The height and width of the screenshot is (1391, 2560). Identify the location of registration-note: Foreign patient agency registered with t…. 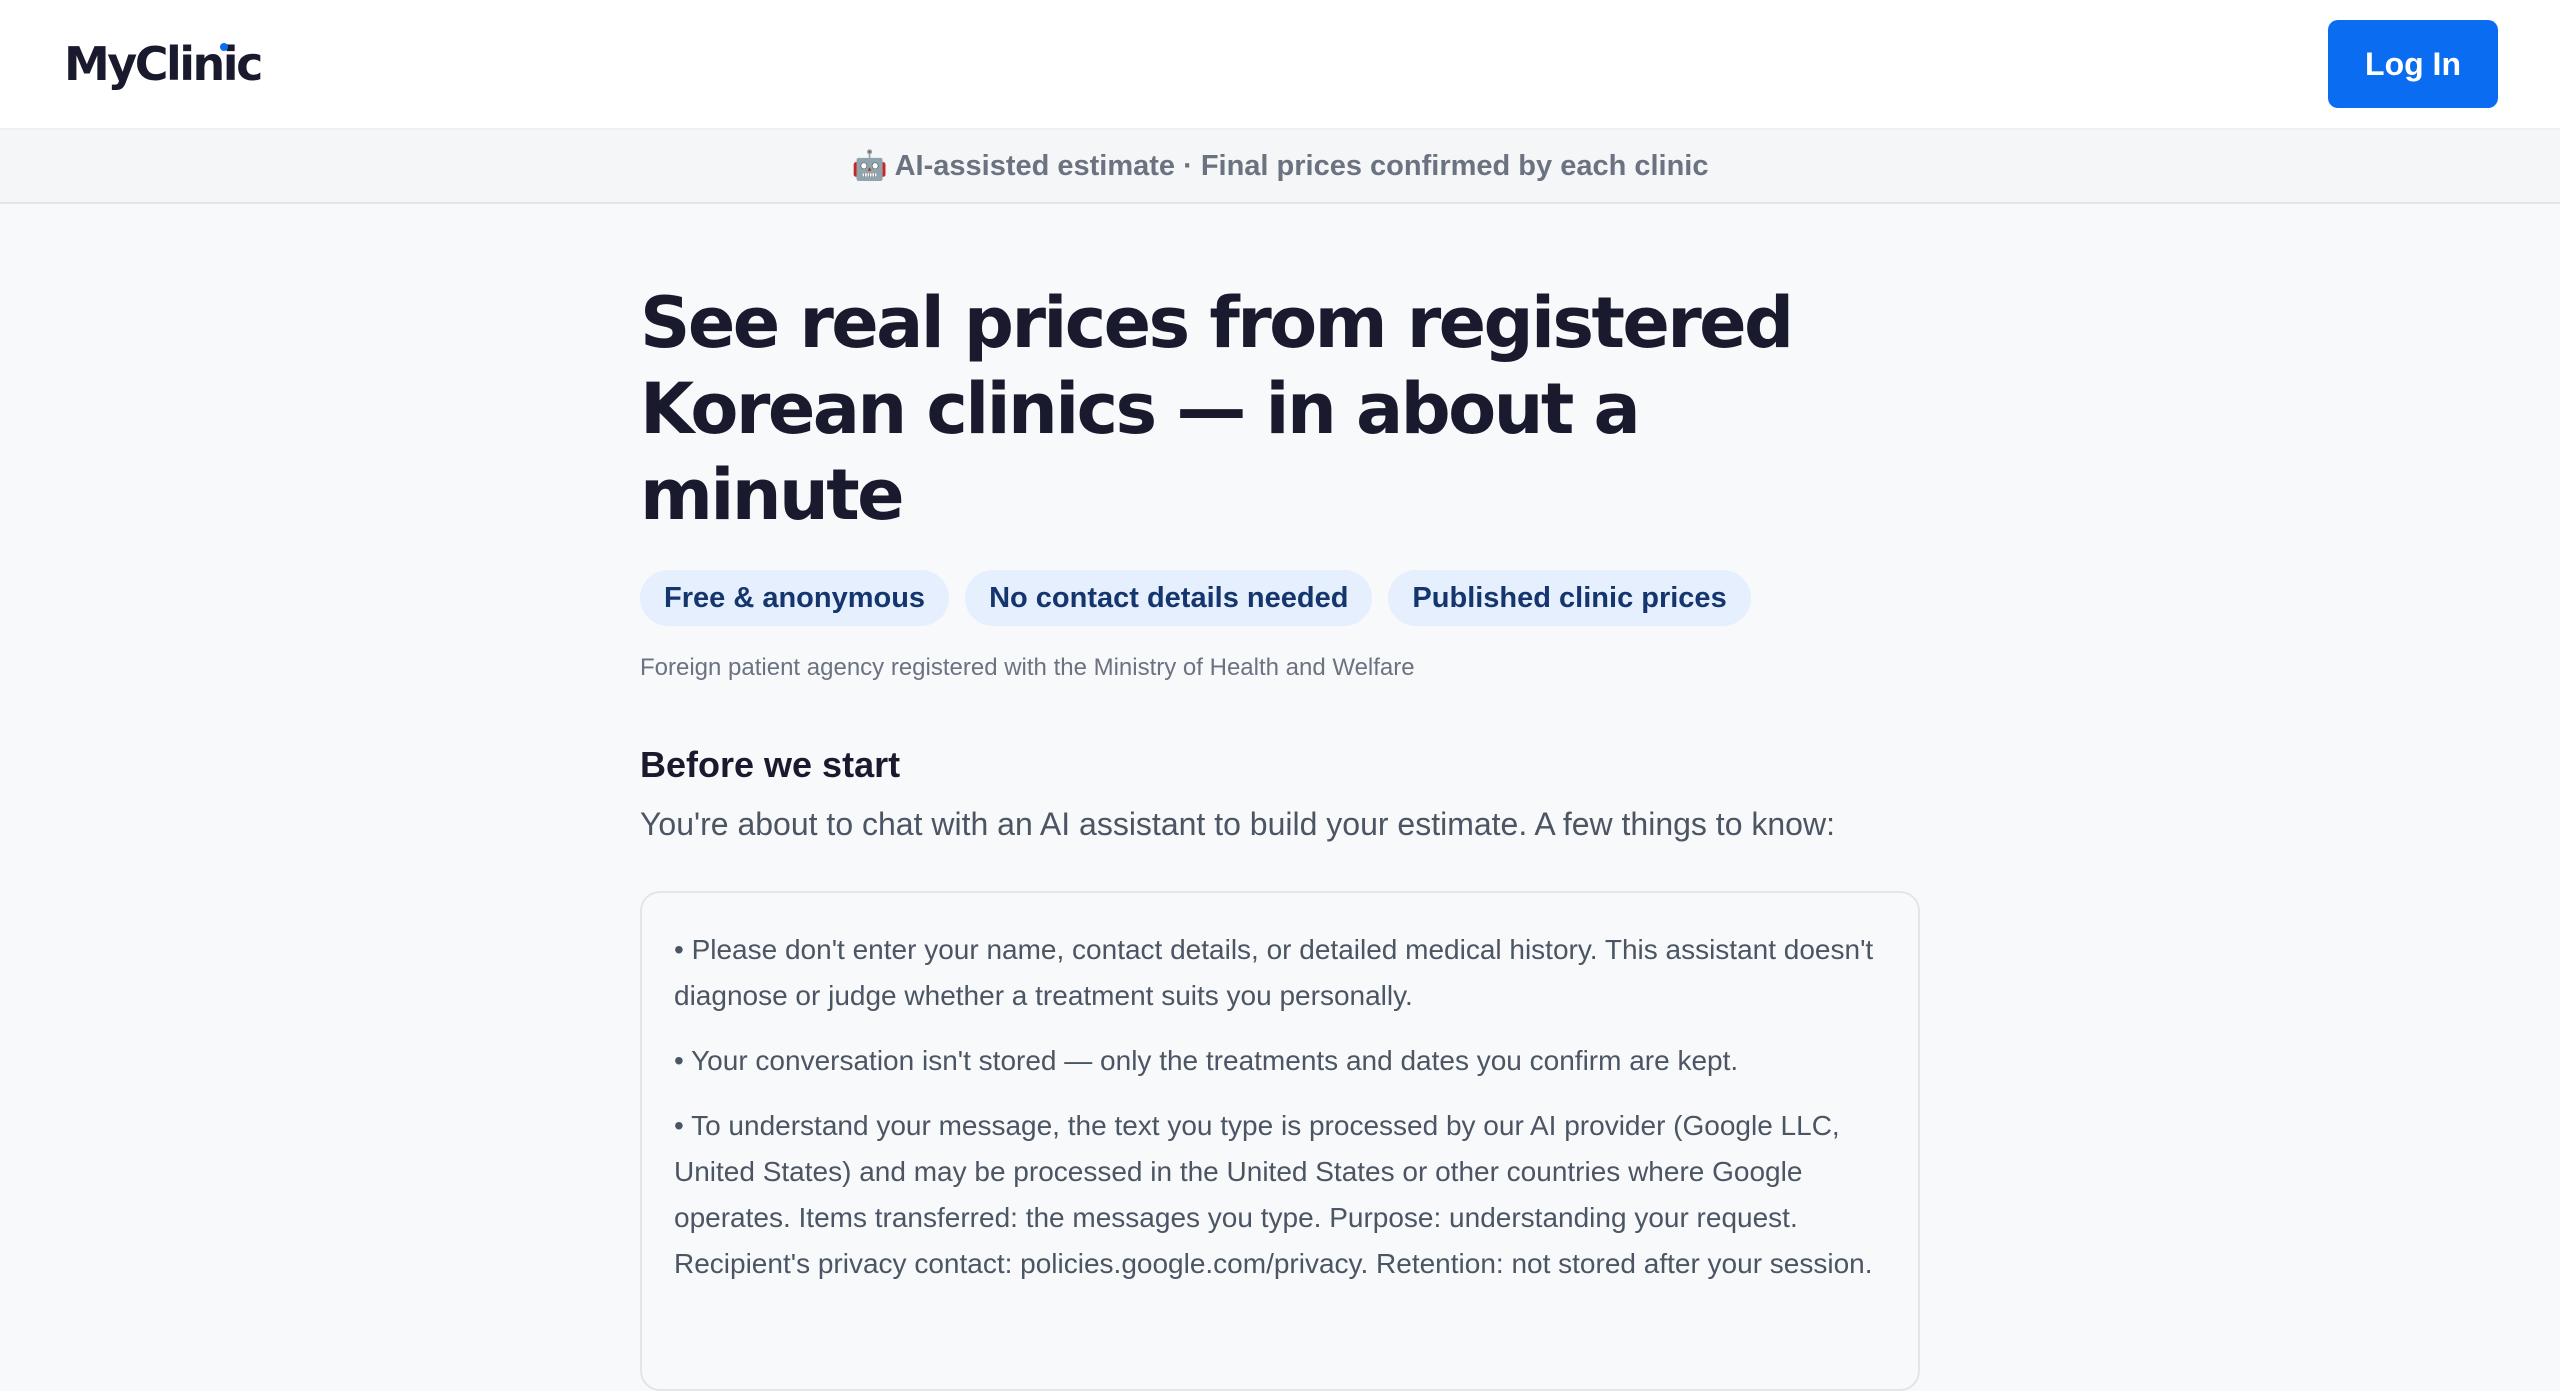
(1027, 667).